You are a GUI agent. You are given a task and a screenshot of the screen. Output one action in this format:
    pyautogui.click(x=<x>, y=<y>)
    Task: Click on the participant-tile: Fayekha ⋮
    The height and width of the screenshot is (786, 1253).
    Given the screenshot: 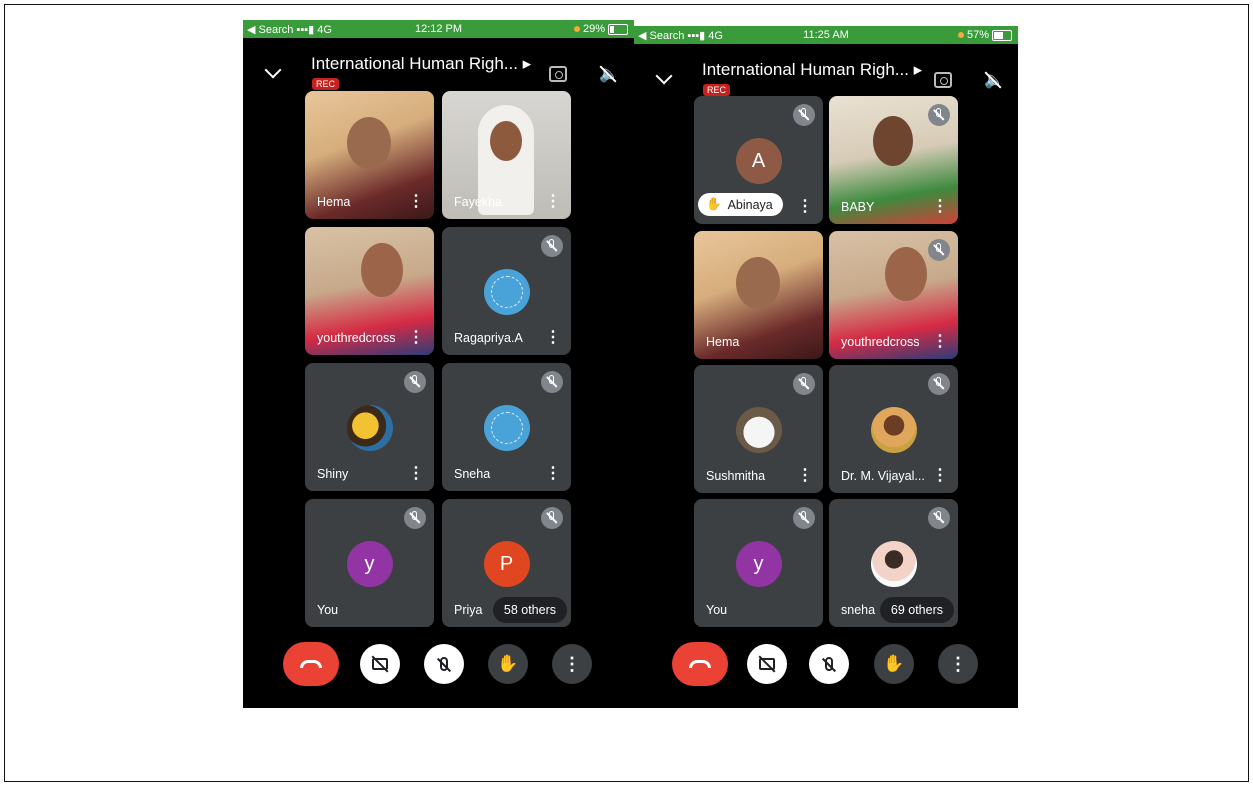 What is the action you would take?
    pyautogui.click(x=506, y=155)
    